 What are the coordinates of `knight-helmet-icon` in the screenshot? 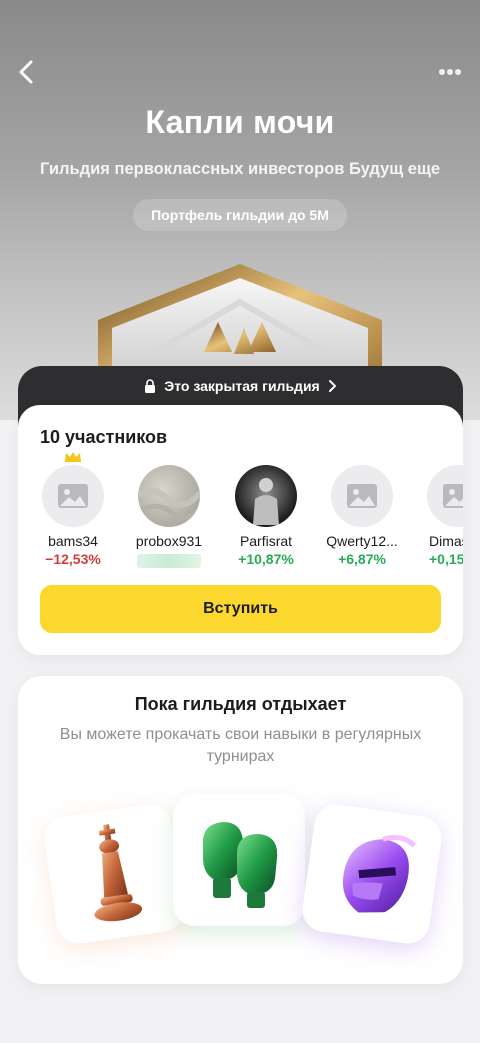 It's located at (379, 874).